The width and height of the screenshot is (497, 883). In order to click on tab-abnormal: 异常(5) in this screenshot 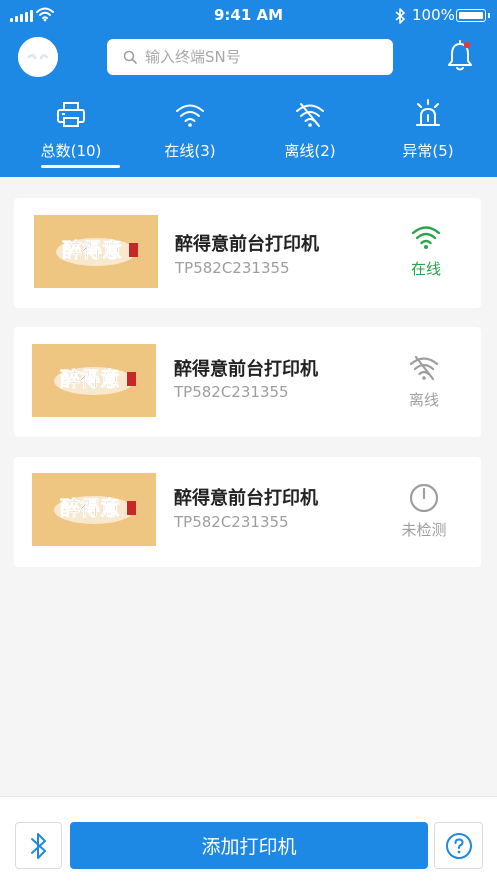, I will do `click(428, 134)`.